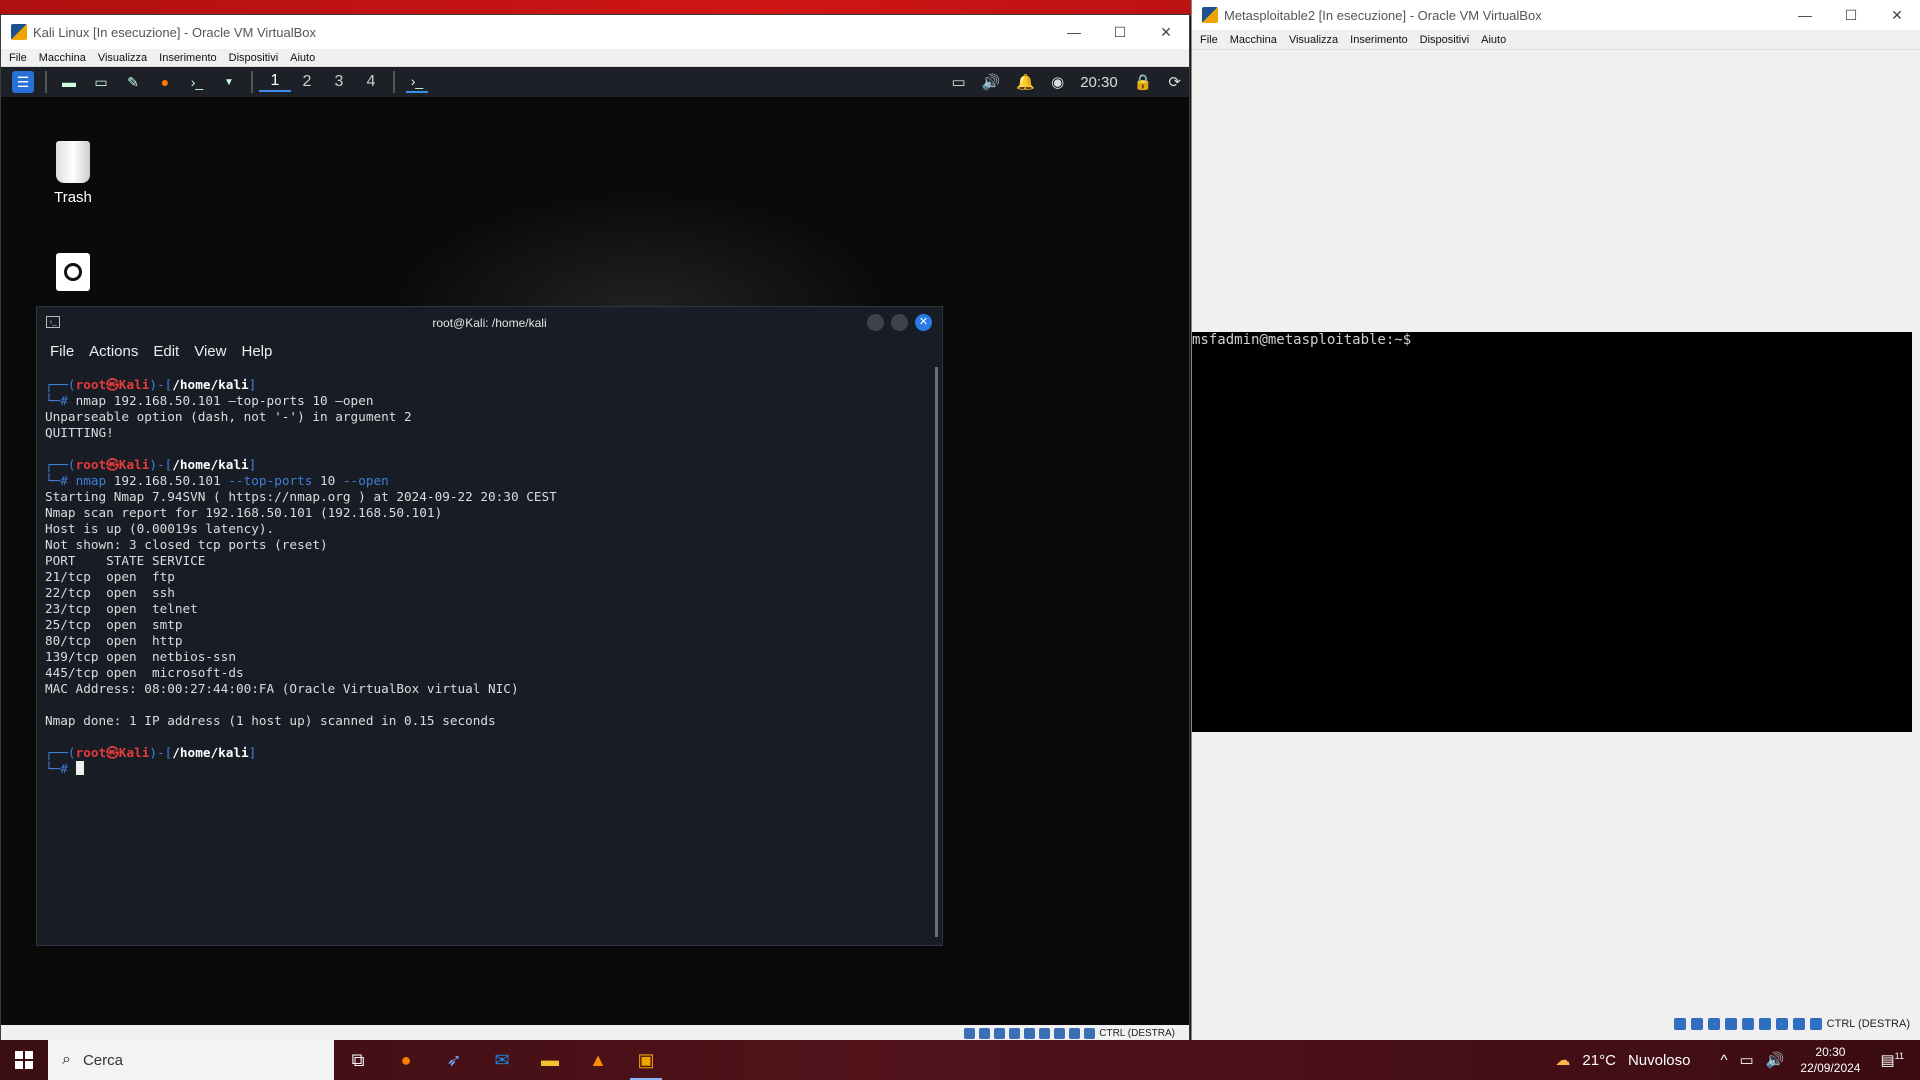 Image resolution: width=1920 pixels, height=1080 pixels. Describe the element at coordinates (1313, 40) in the screenshot. I see `meta-menu-visualizza: Visualizza` at that location.